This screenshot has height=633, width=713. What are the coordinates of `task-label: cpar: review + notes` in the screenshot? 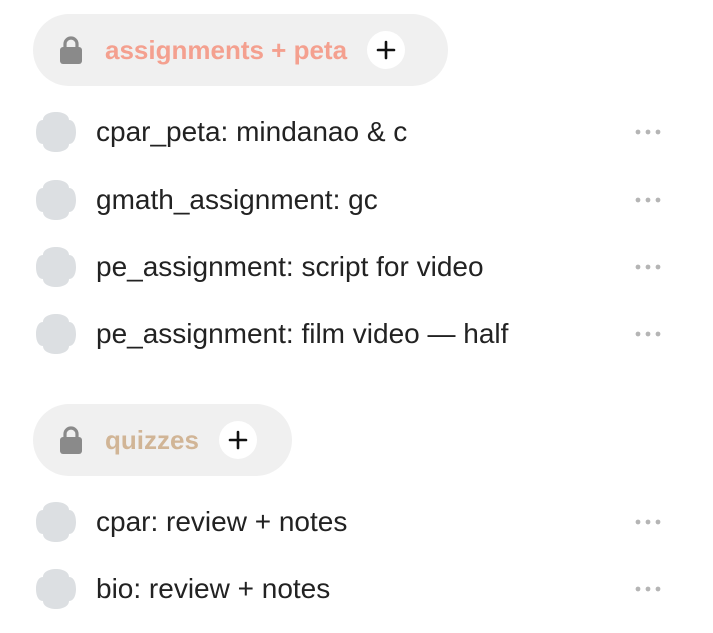 It's located at (222, 521).